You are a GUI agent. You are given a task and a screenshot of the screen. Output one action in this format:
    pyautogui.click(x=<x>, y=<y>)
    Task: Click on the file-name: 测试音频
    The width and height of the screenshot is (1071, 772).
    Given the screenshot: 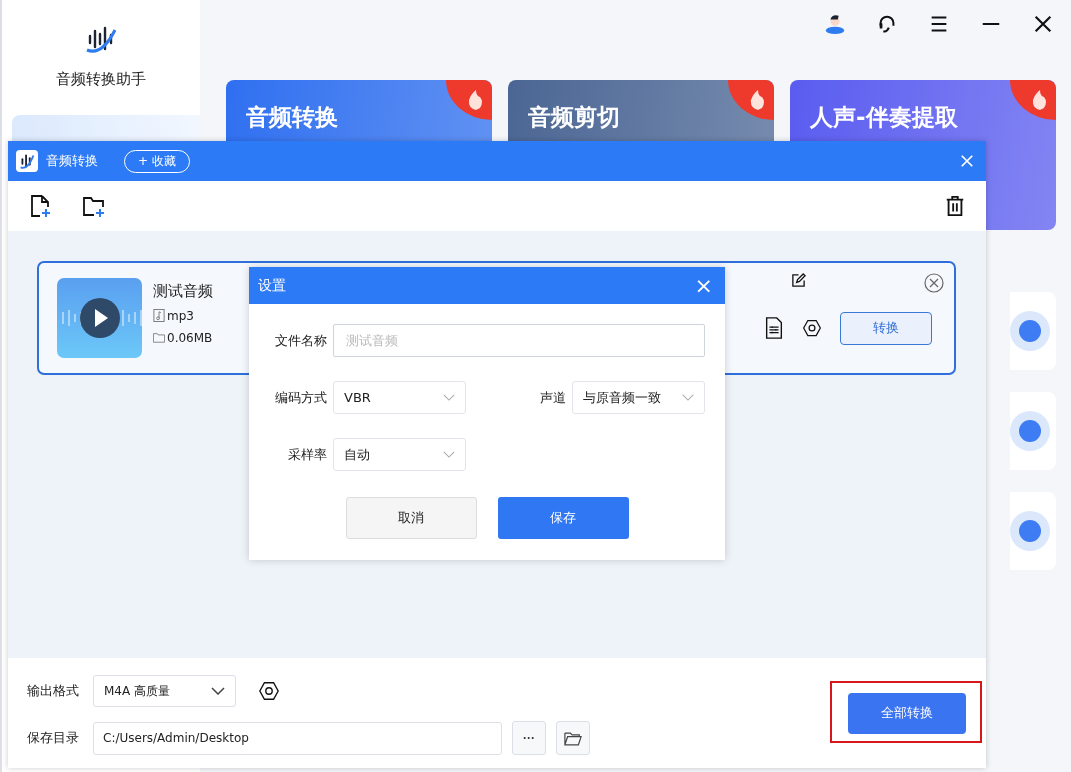 What is the action you would take?
    pyautogui.click(x=183, y=291)
    